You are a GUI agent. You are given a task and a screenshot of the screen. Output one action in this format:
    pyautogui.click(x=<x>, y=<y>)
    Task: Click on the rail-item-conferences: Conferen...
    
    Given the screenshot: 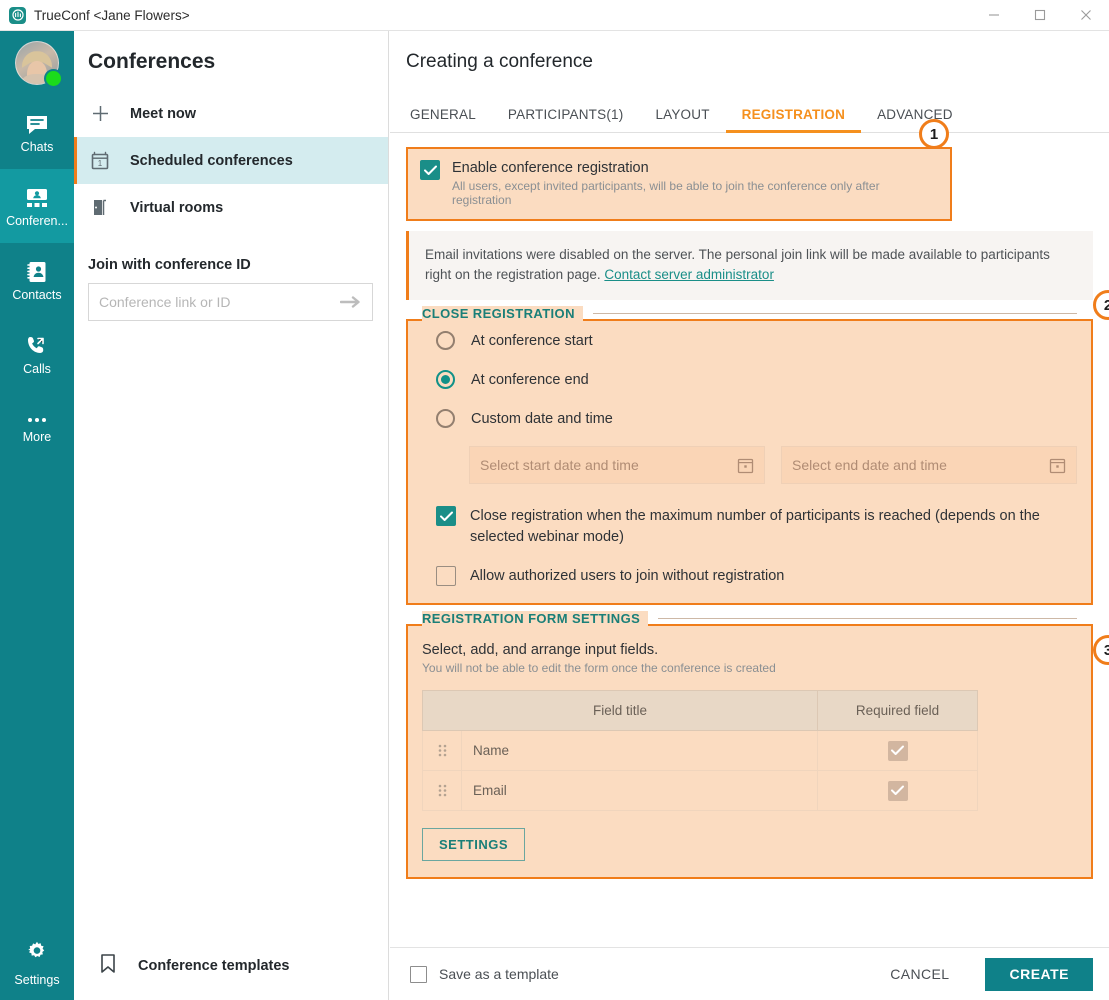 What is the action you would take?
    pyautogui.click(x=37, y=206)
    